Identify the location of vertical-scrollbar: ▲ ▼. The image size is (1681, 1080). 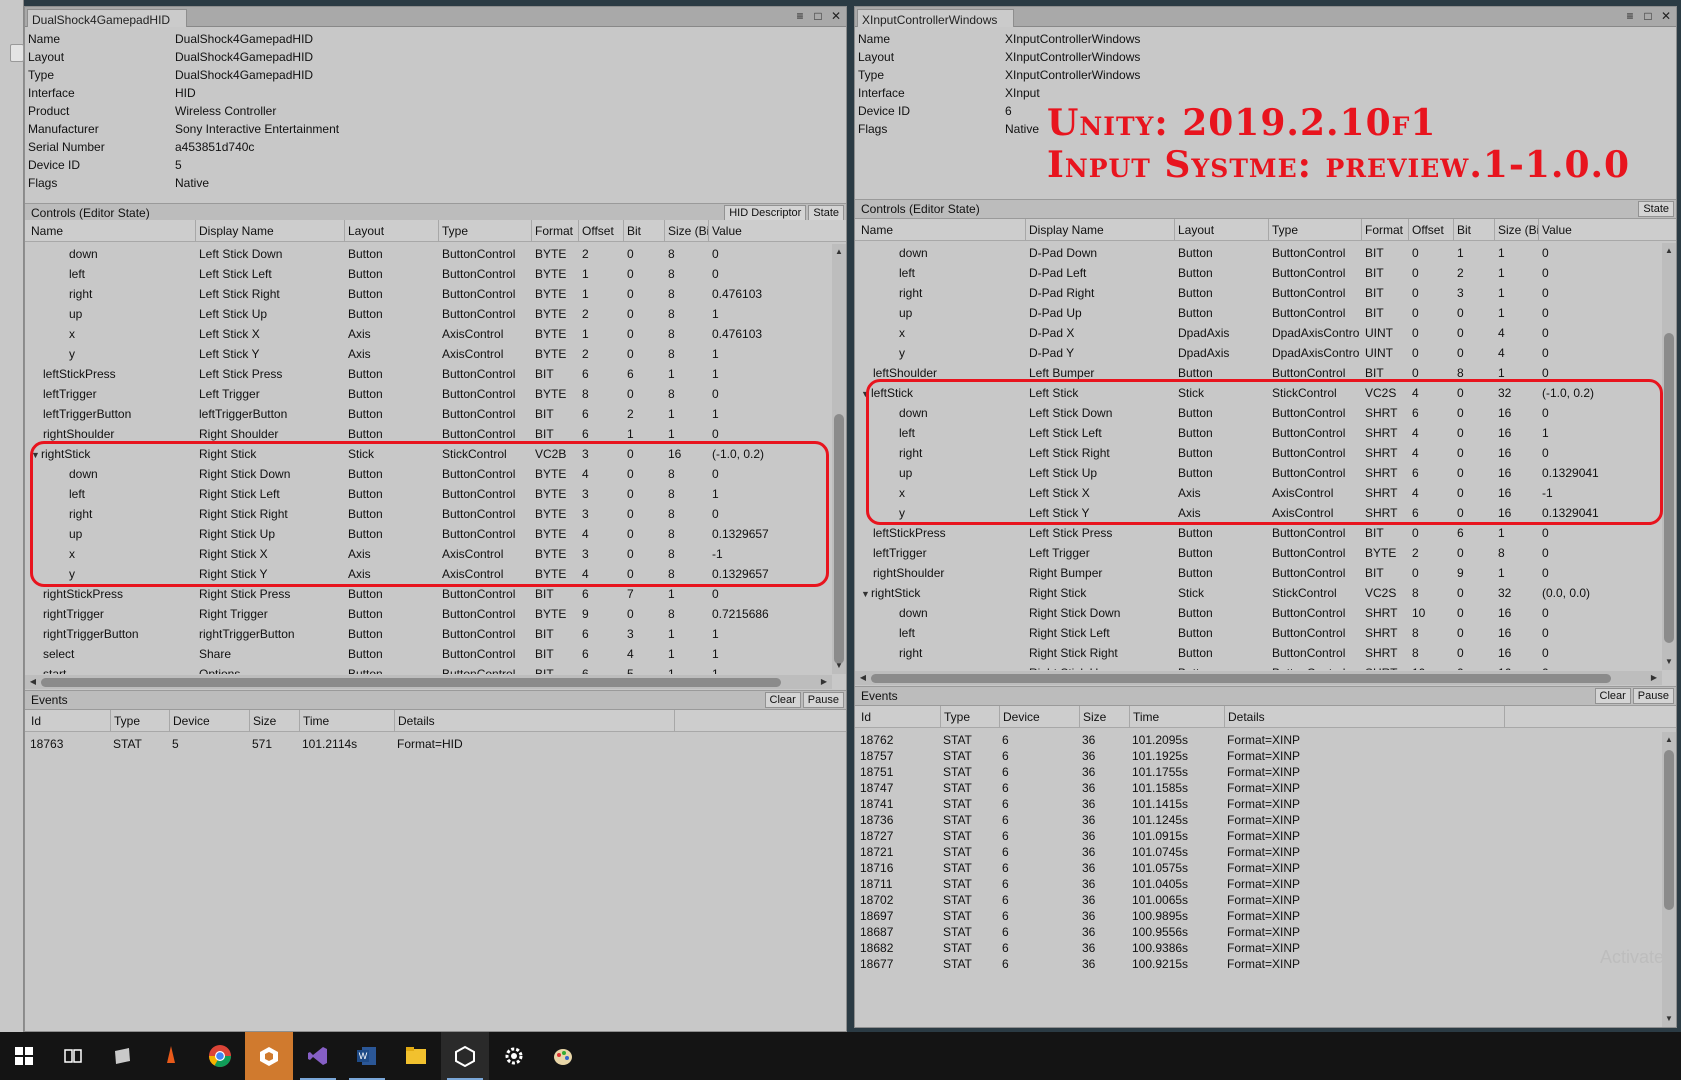
(839, 459).